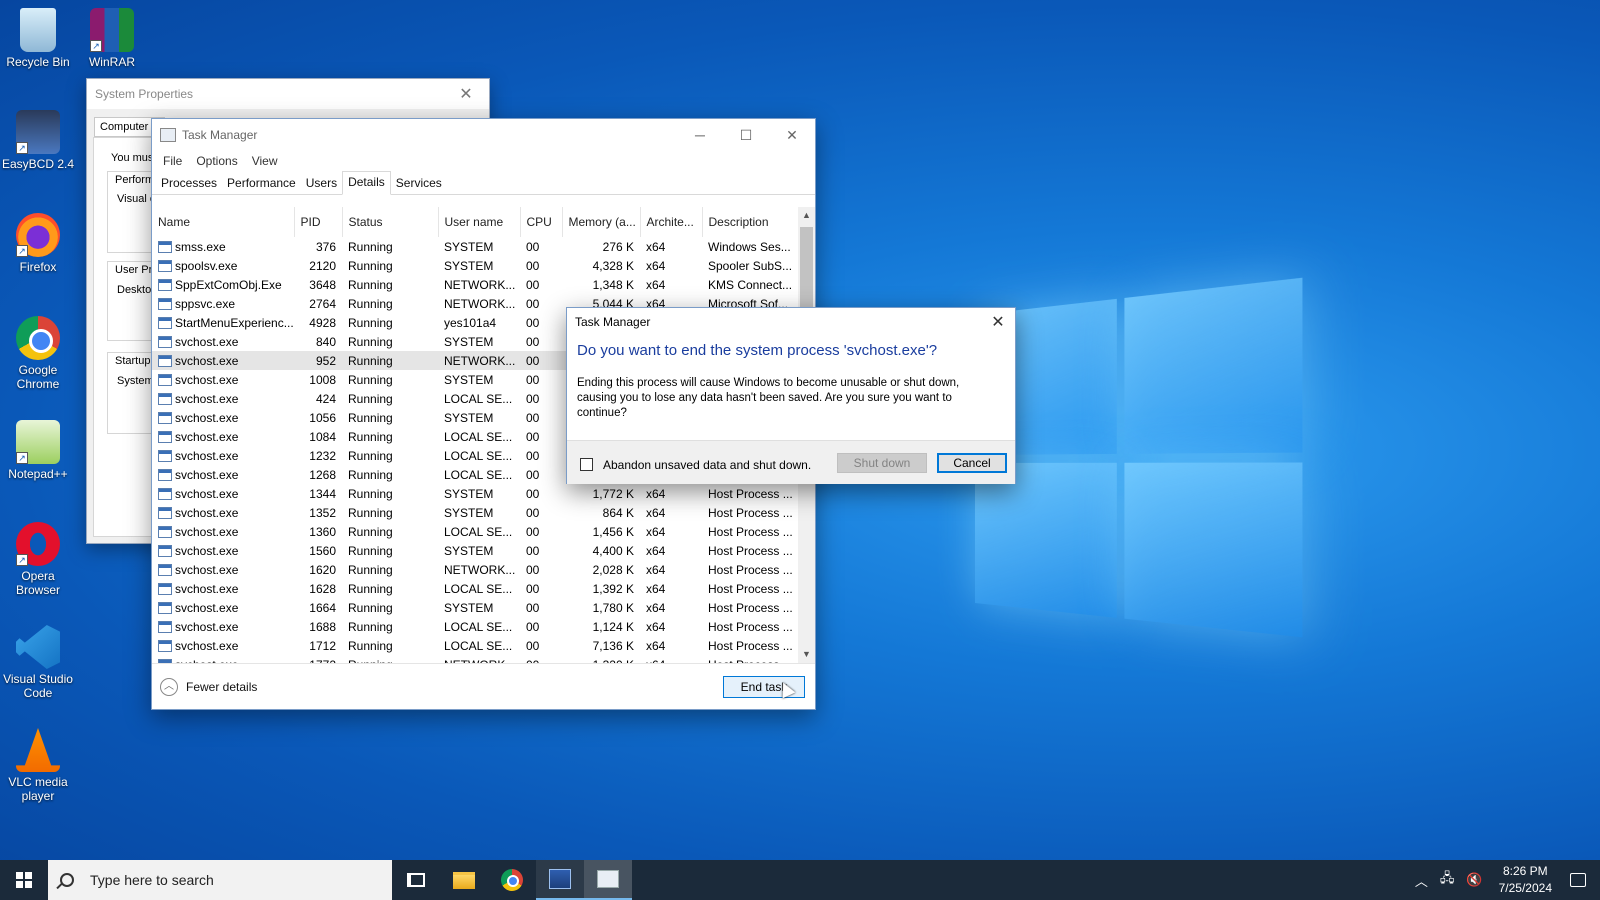 Image resolution: width=1600 pixels, height=900 pixels. Describe the element at coordinates (746, 135) in the screenshot. I see `maximize-icon: ☐` at that location.